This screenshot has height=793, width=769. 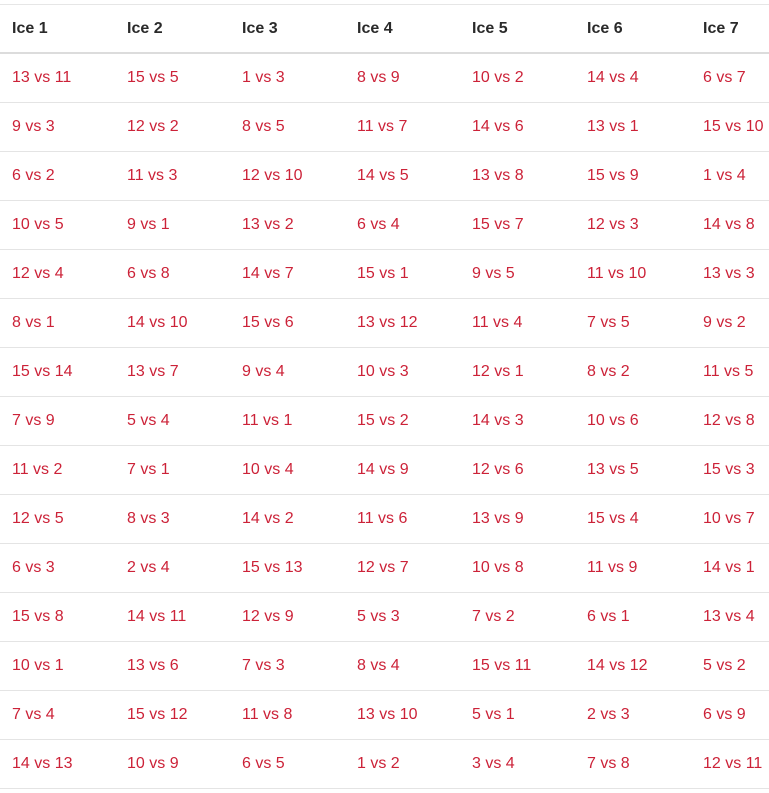 I want to click on matchup-link-ice-2: 13 vs 6, so click(x=172, y=666).